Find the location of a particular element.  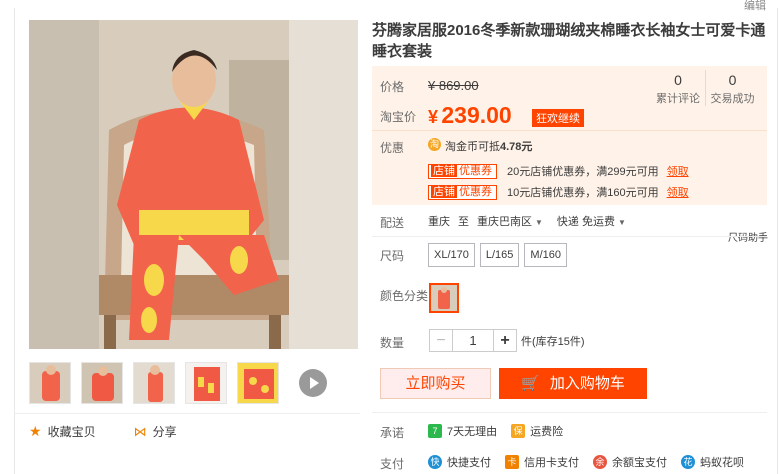

payment-text: 信用卡支付 is located at coordinates (551, 463).